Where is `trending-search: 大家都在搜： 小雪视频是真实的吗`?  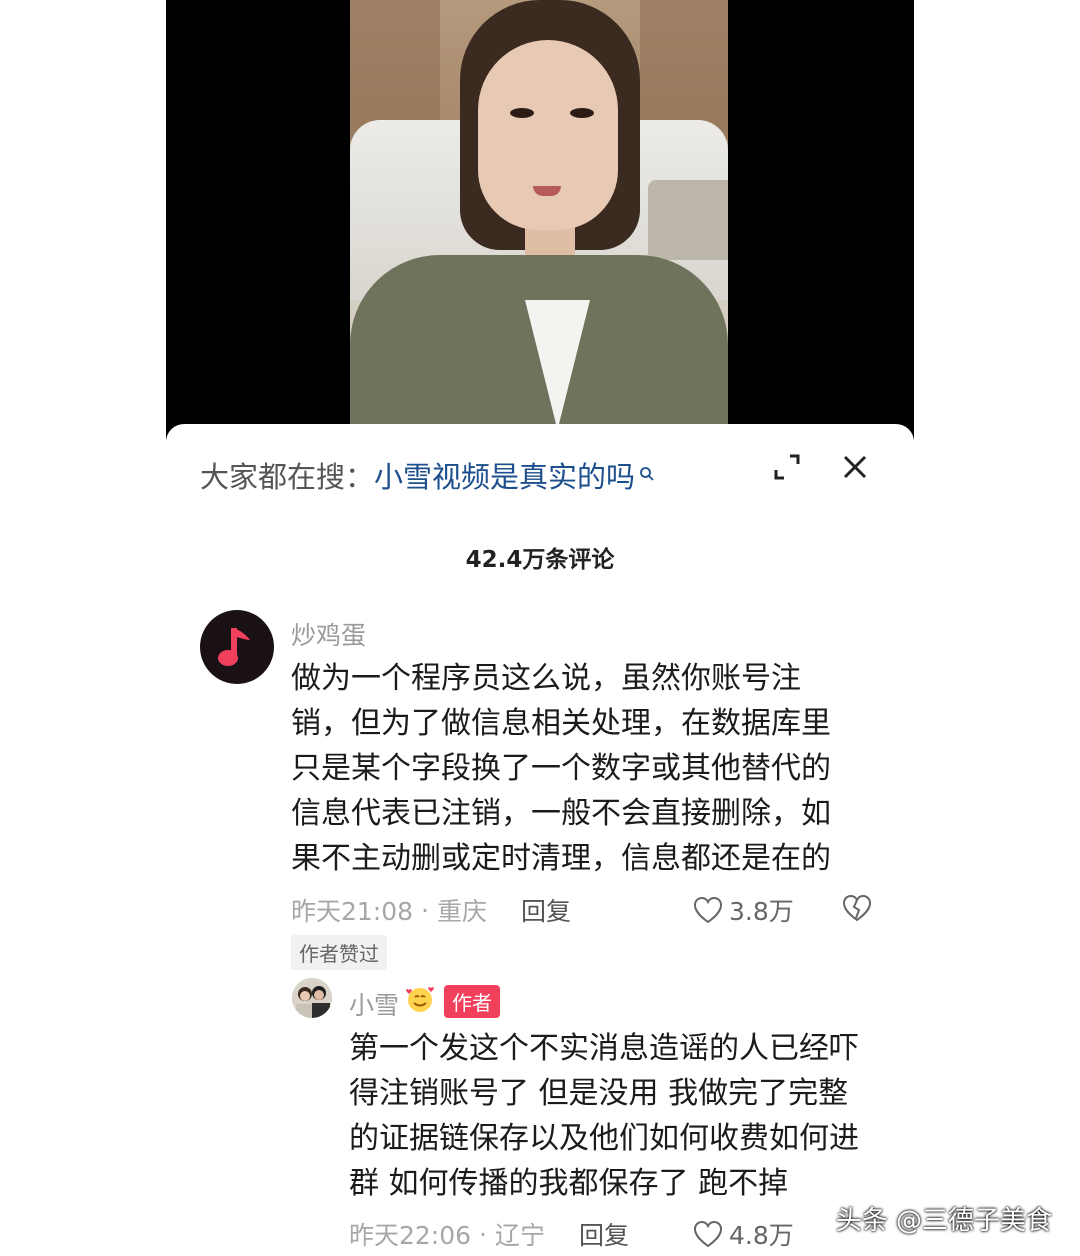
trending-search: 大家都在搜： 小雪视频是真实的吗 is located at coordinates (427, 475).